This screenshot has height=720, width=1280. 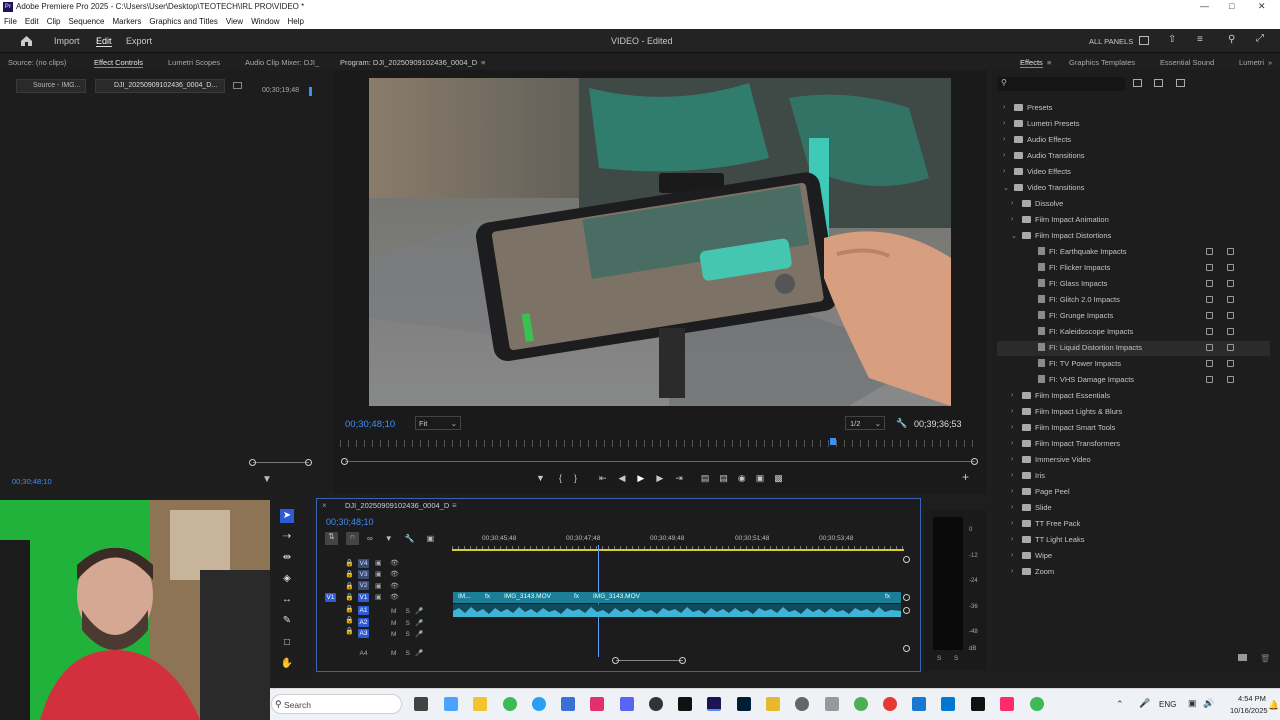 I want to click on track-a4-label: A4, so click(x=363, y=653).